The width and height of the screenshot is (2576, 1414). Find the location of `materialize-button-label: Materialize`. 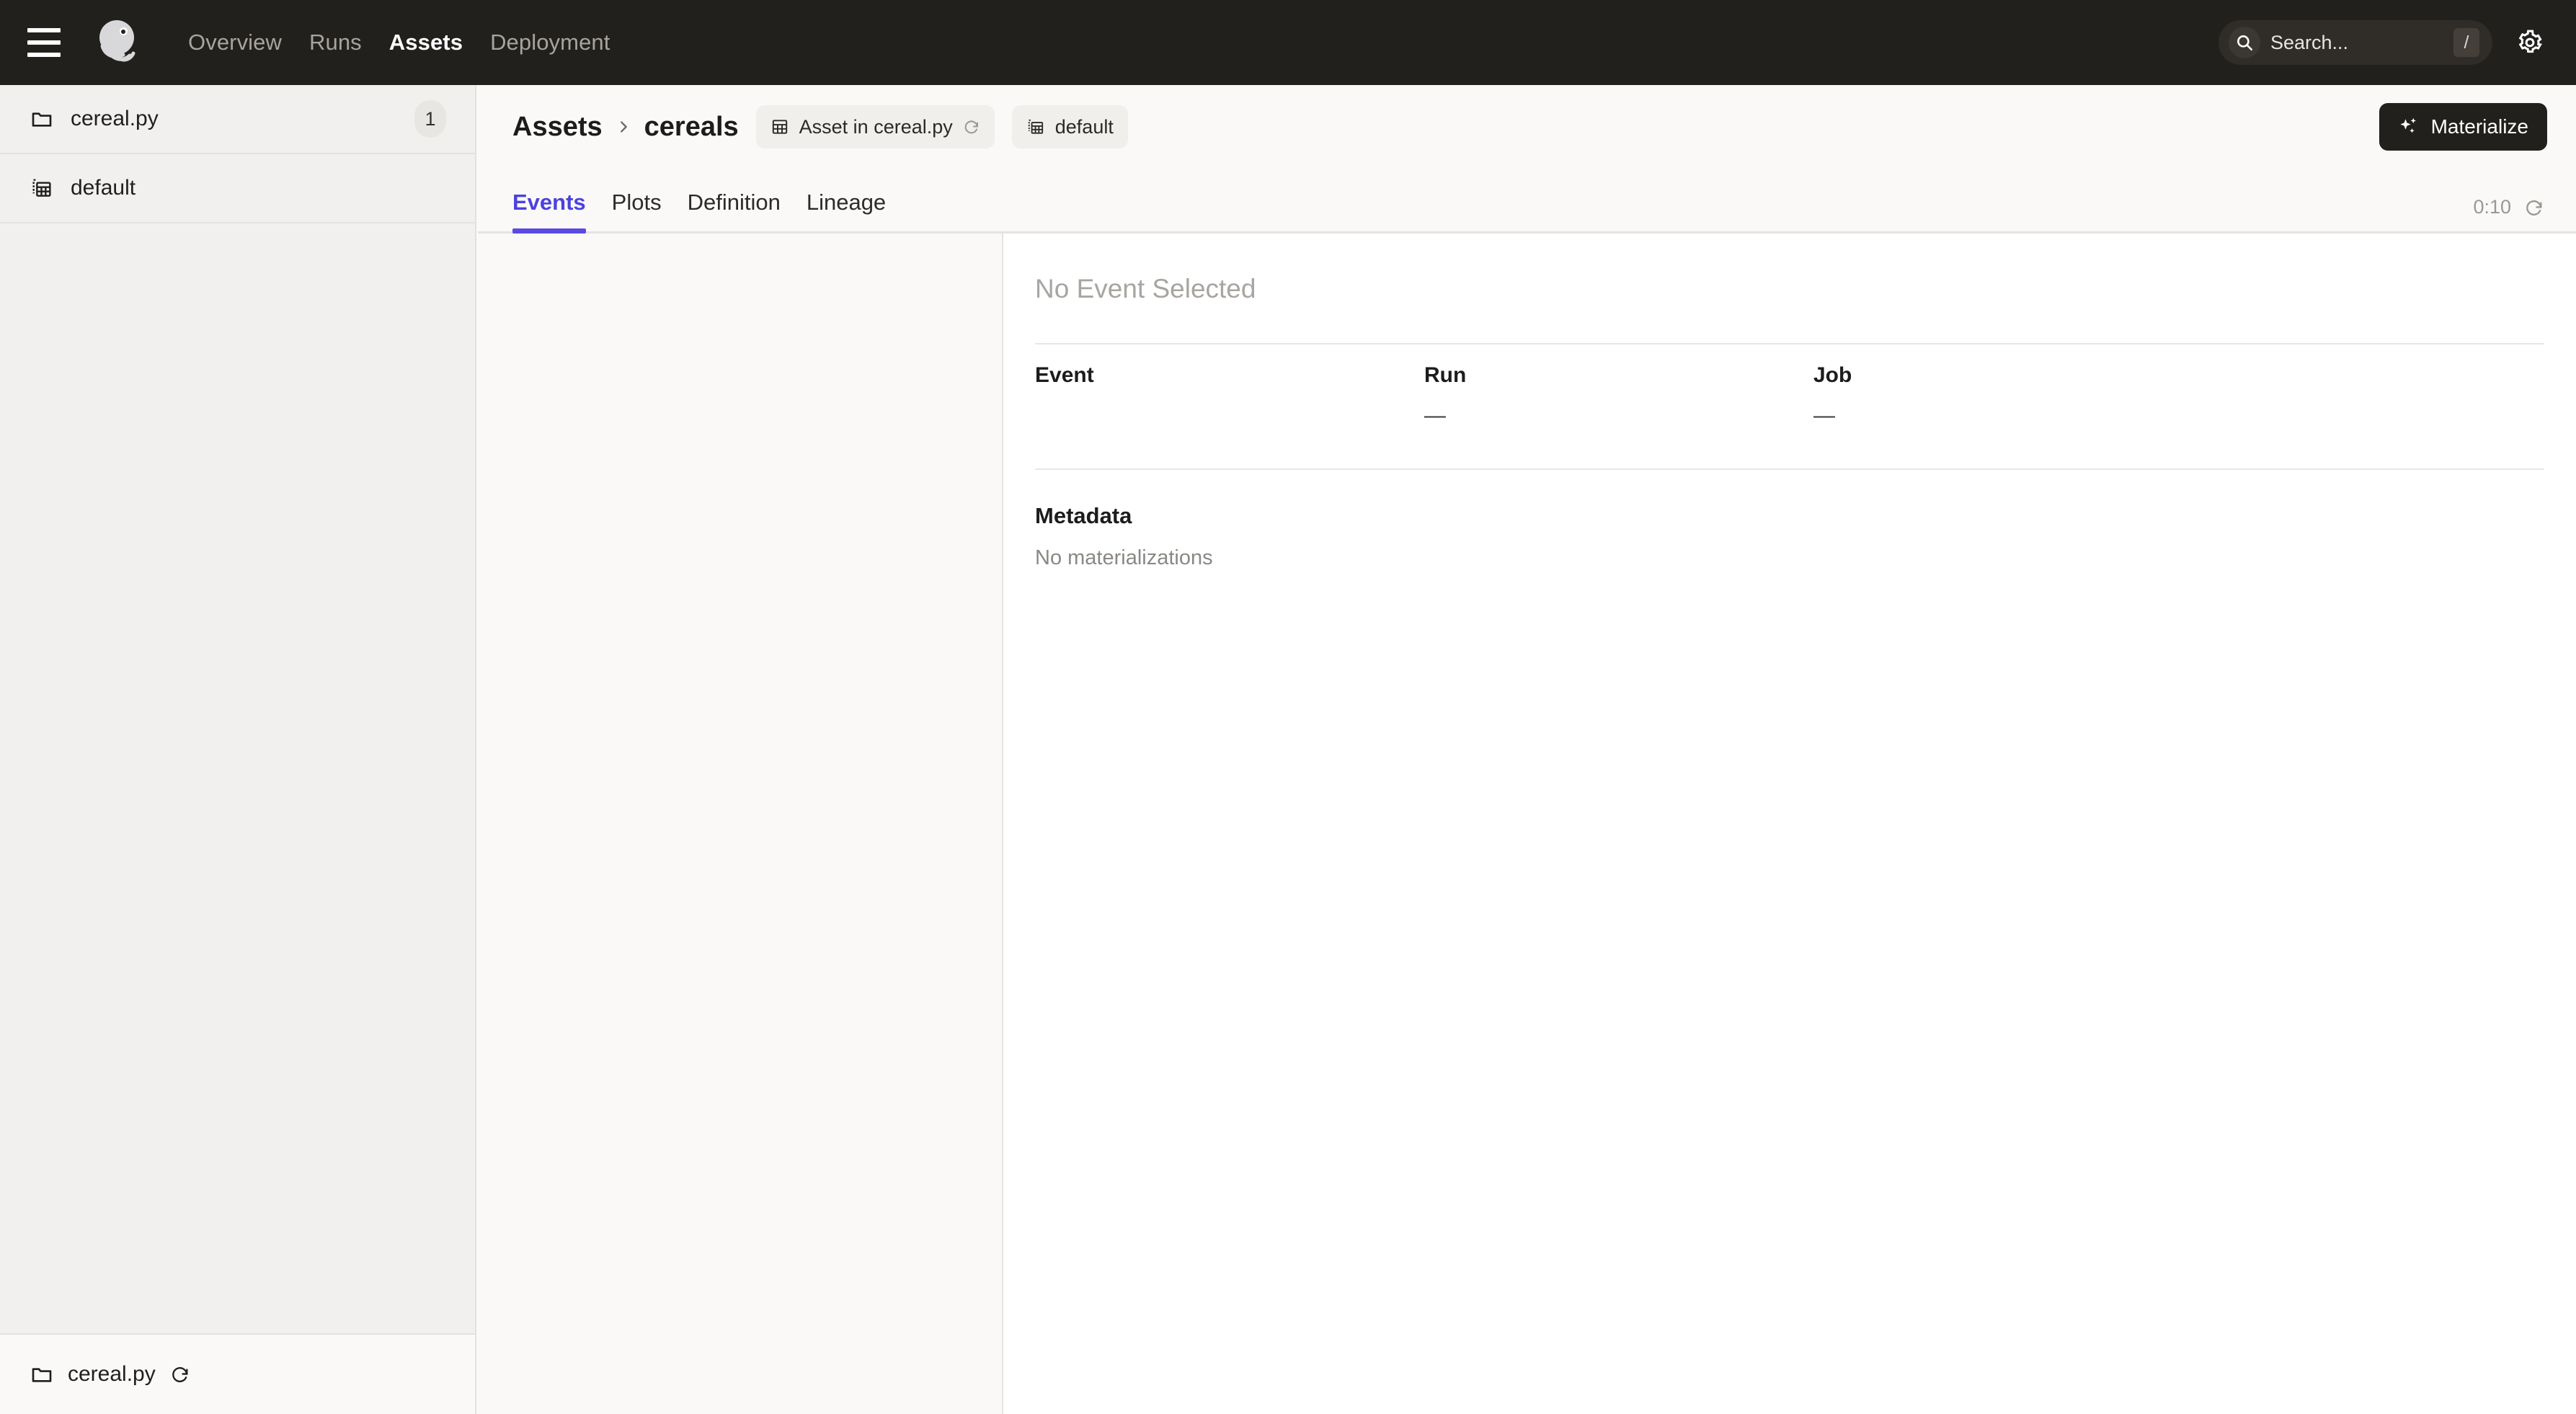

materialize-button-label: Materialize is located at coordinates (2479, 127).